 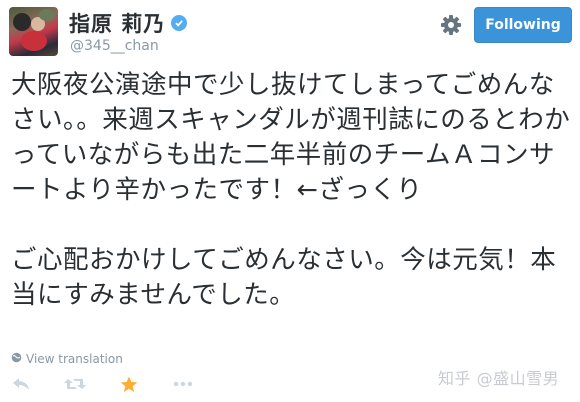 What do you see at coordinates (114, 46) in the screenshot?
I see `handle: @345__chan` at bounding box center [114, 46].